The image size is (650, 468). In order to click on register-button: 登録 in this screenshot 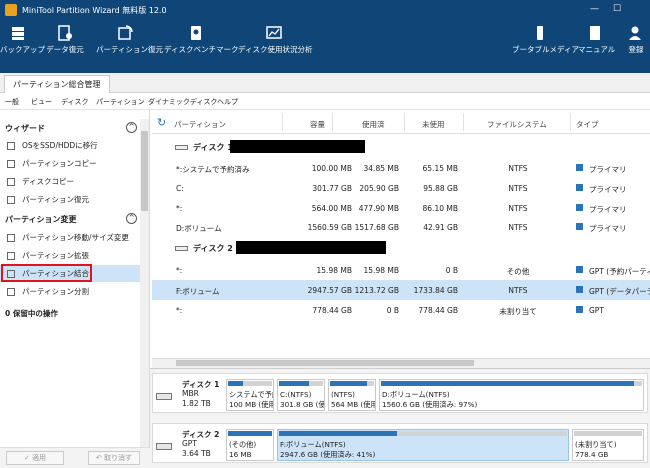, I will do `click(636, 40)`.